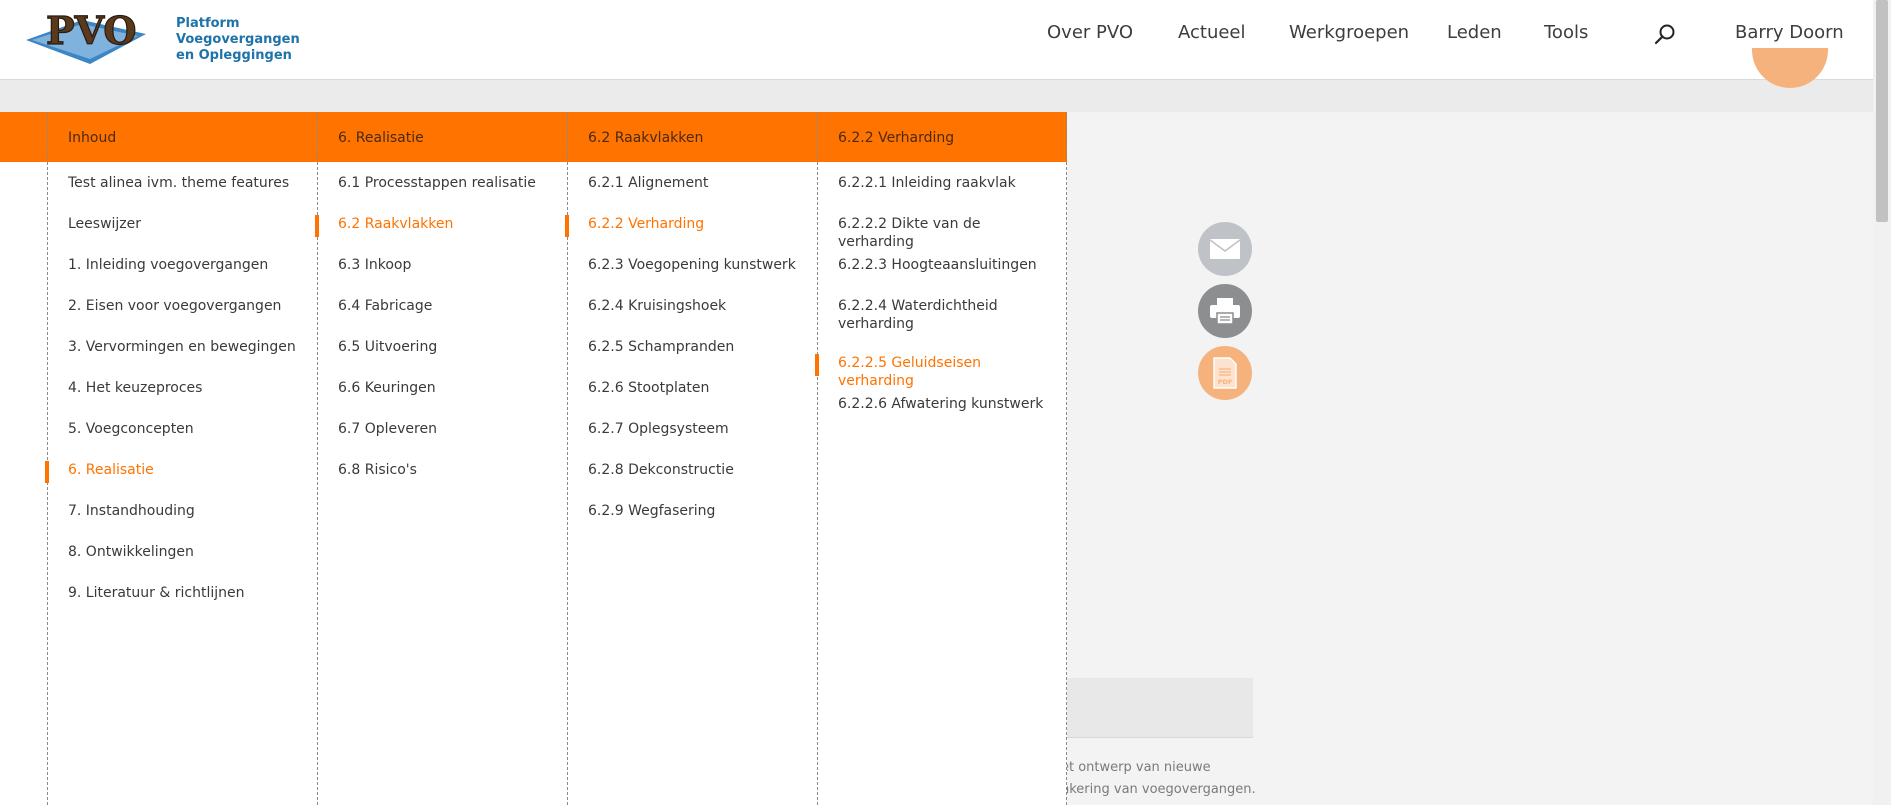 This screenshot has height=805, width=1891. Describe the element at coordinates (92, 138) in the screenshot. I see `menu-column-title: Inhoud` at that location.